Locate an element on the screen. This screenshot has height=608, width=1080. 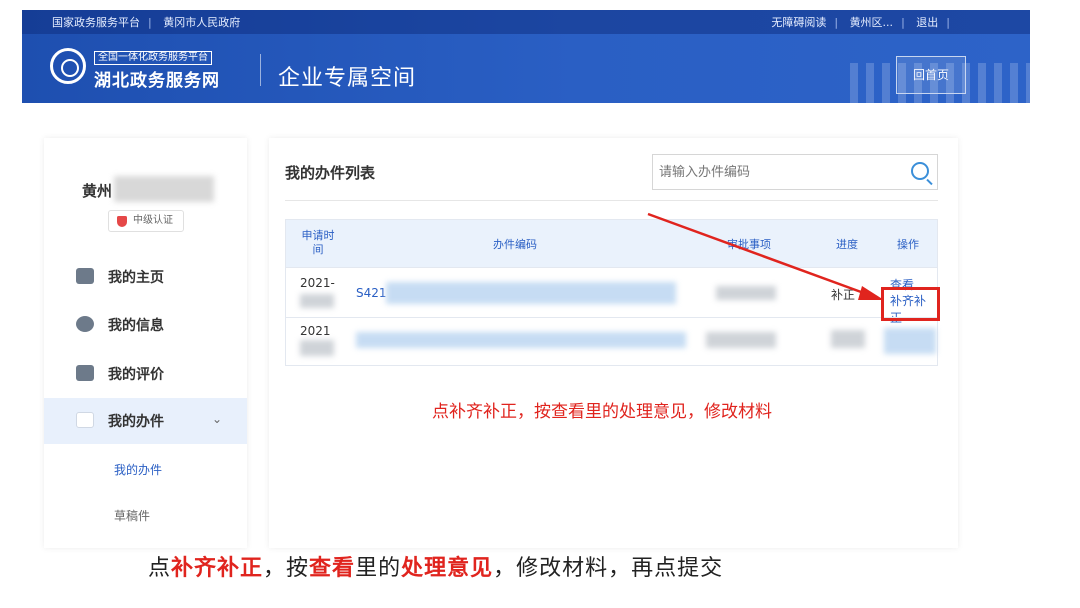
column-header-apply-time: 申请时间 is located at coordinates (318, 242).